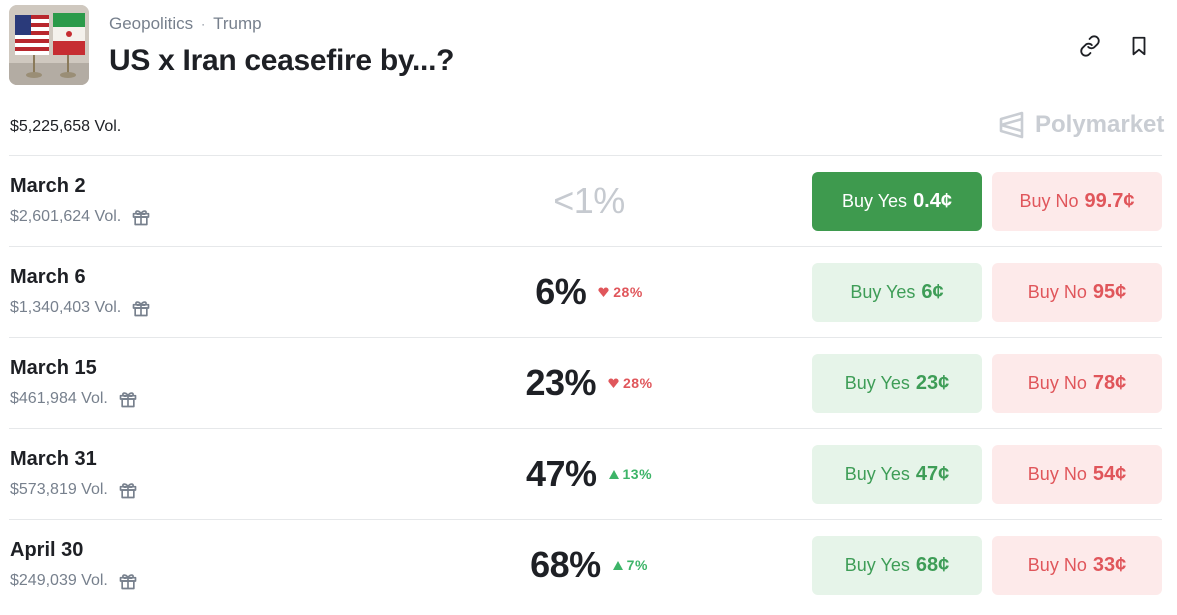 The height and width of the screenshot is (615, 1177). I want to click on copy-link-button, so click(1090, 46).